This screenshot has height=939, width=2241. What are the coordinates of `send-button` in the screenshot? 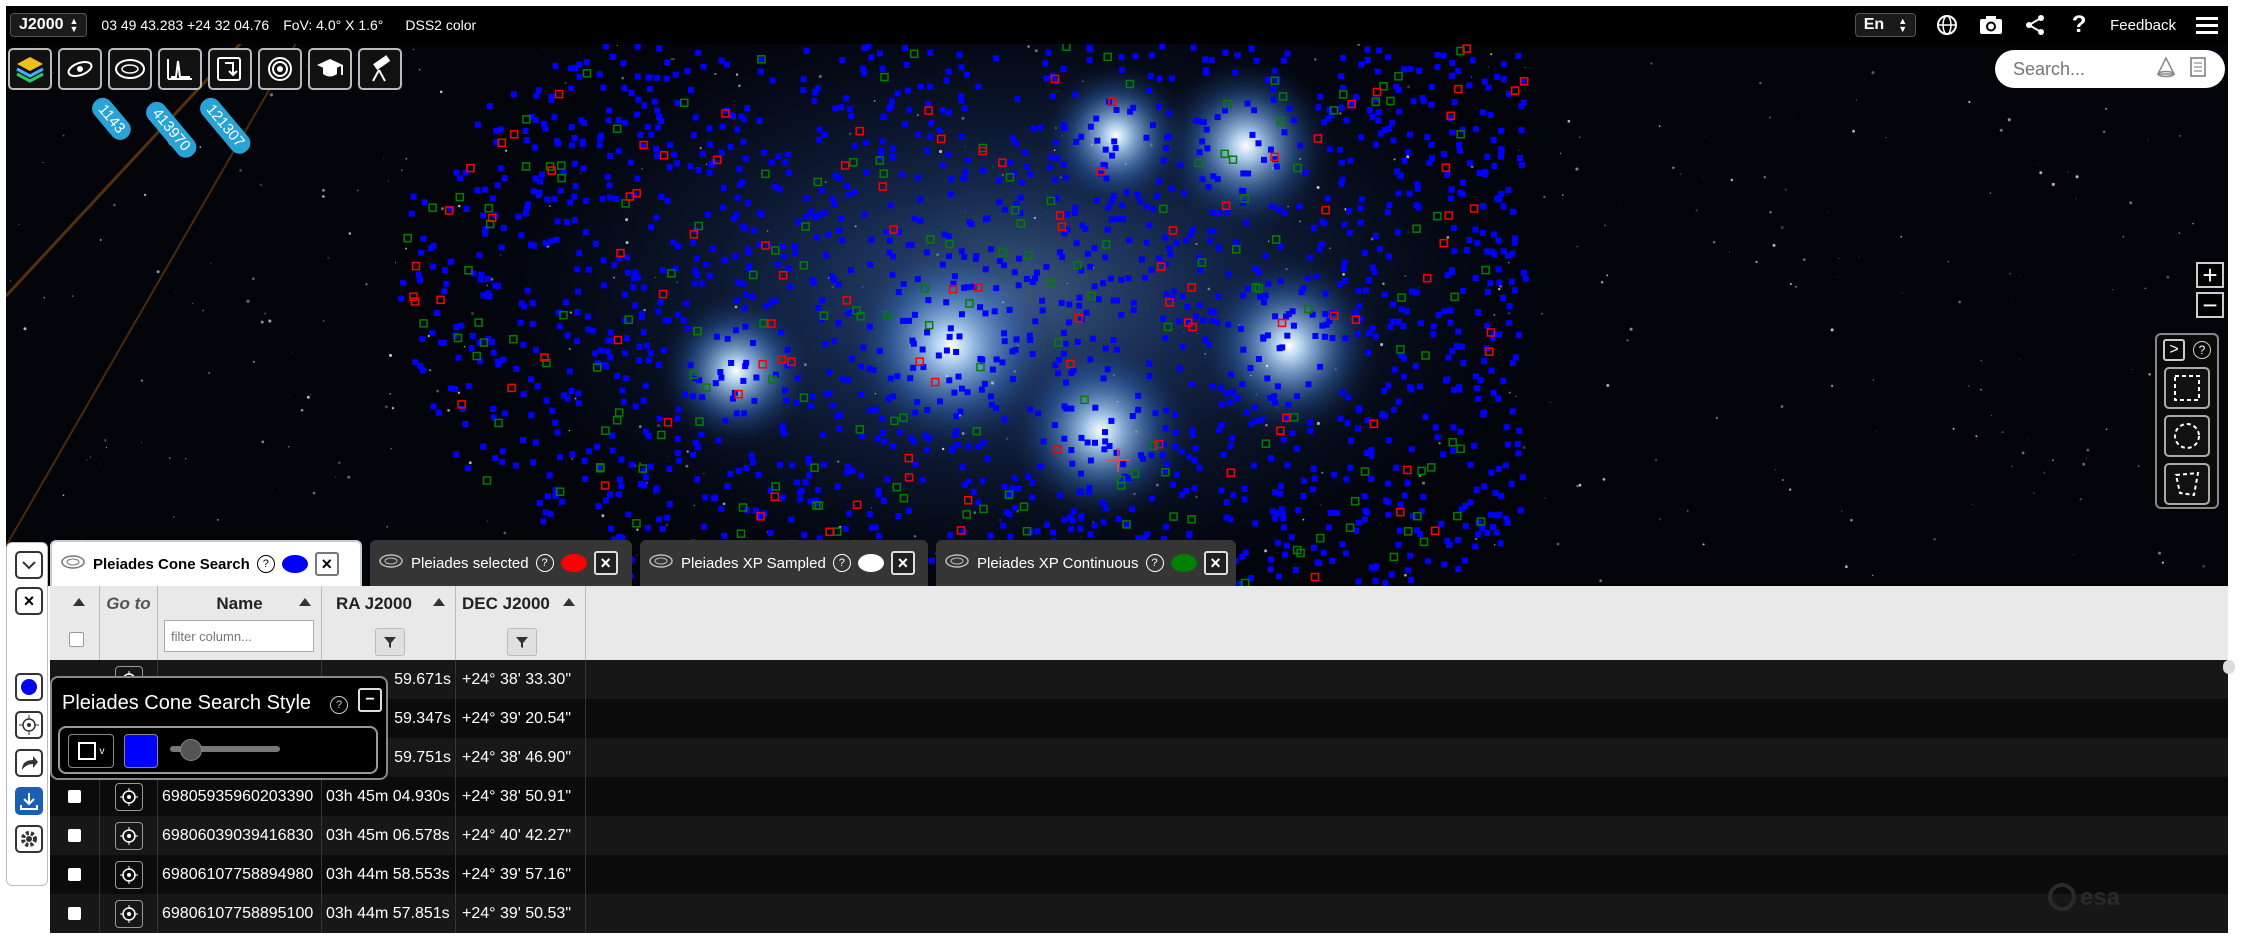 It's located at (29, 763).